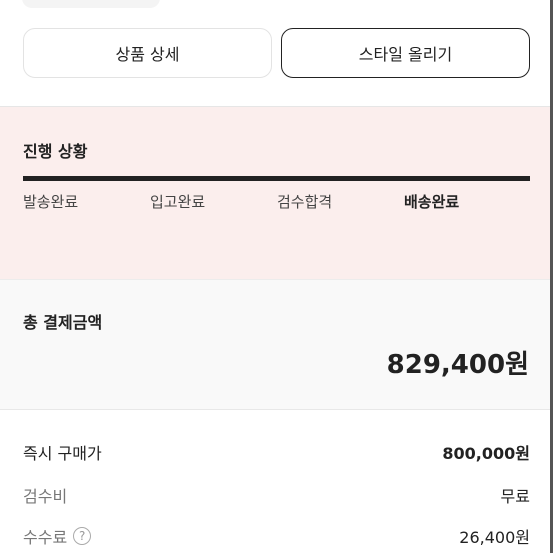 The height and width of the screenshot is (553, 553). I want to click on inspection-fee-value: 무료, so click(515, 496).